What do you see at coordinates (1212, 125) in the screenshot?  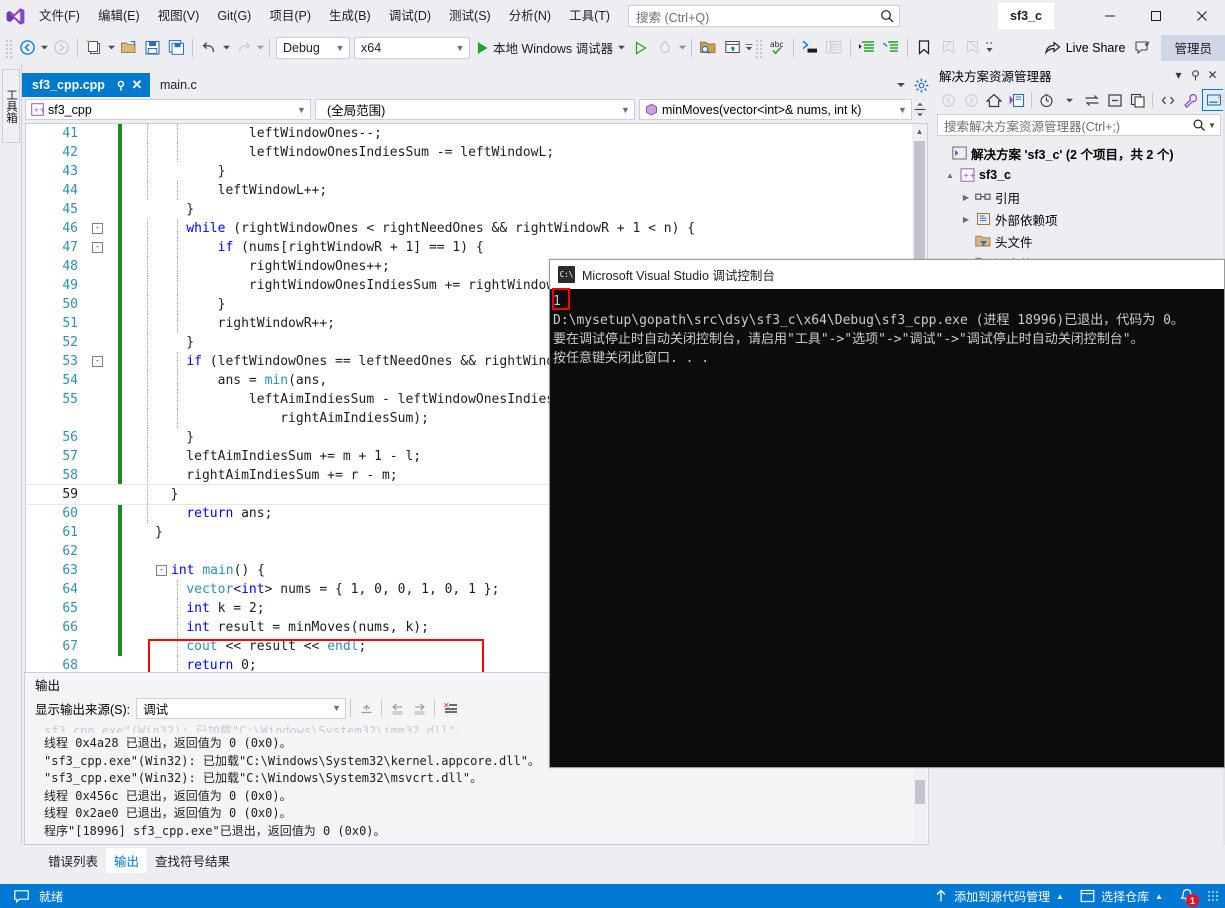 I see `chevron-down-icon: ▼` at bounding box center [1212, 125].